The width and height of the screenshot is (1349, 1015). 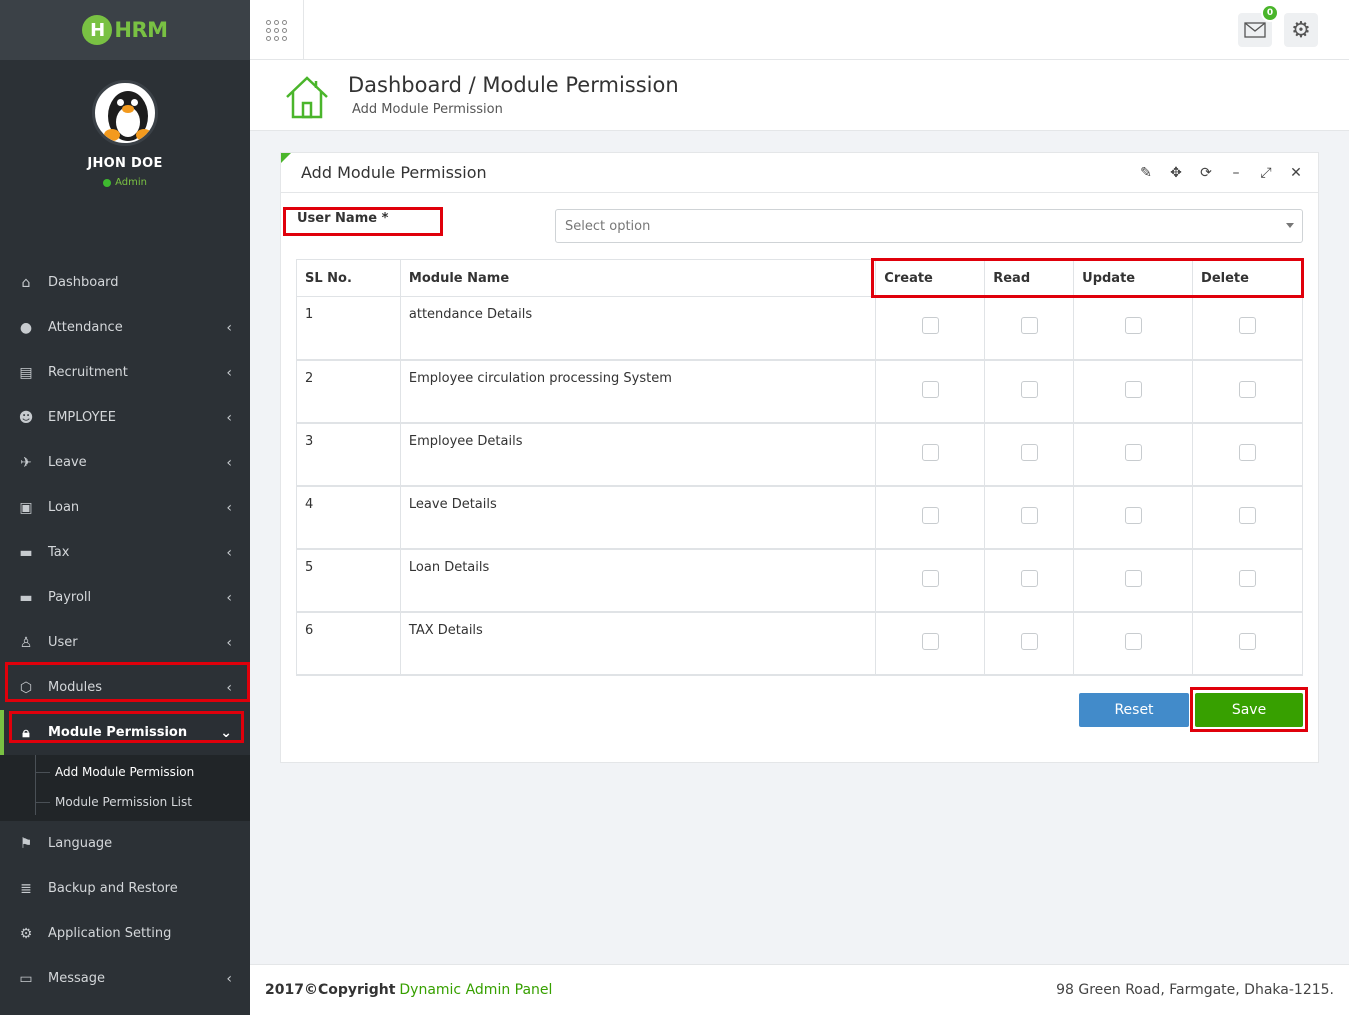 What do you see at coordinates (226, 732) in the screenshot?
I see `chevron-down-icon: ⌄` at bounding box center [226, 732].